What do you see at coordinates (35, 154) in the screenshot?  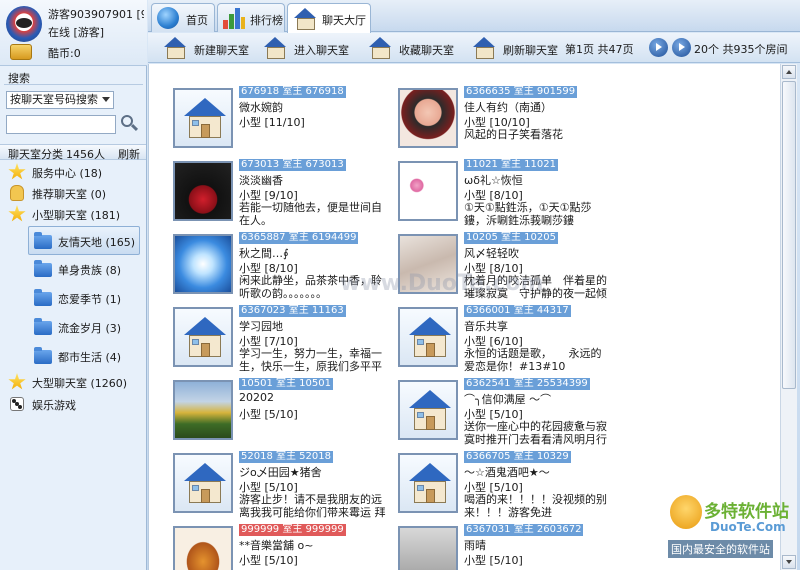 I see `category-title: 聊天室分类` at bounding box center [35, 154].